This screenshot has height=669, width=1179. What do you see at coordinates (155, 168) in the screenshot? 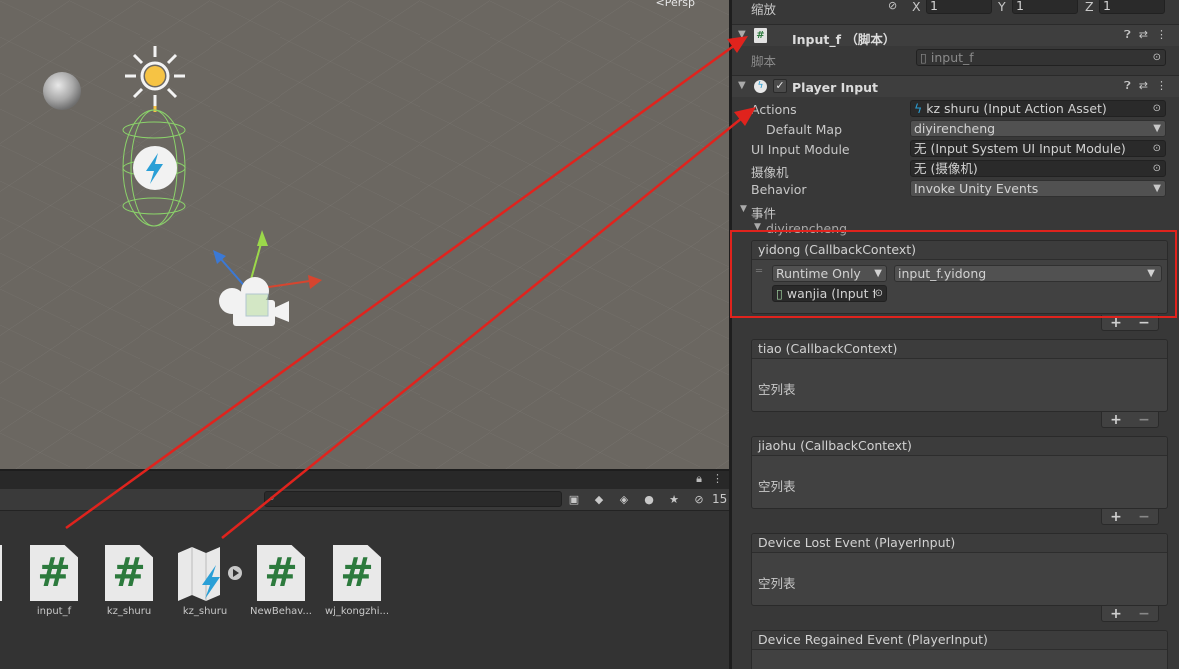
I see `player-input-icon` at bounding box center [155, 168].